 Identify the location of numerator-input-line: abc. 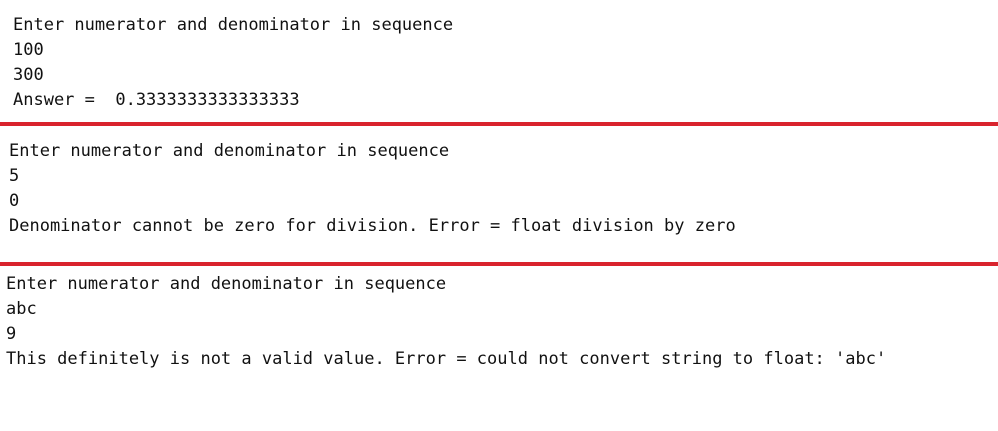
(21, 309).